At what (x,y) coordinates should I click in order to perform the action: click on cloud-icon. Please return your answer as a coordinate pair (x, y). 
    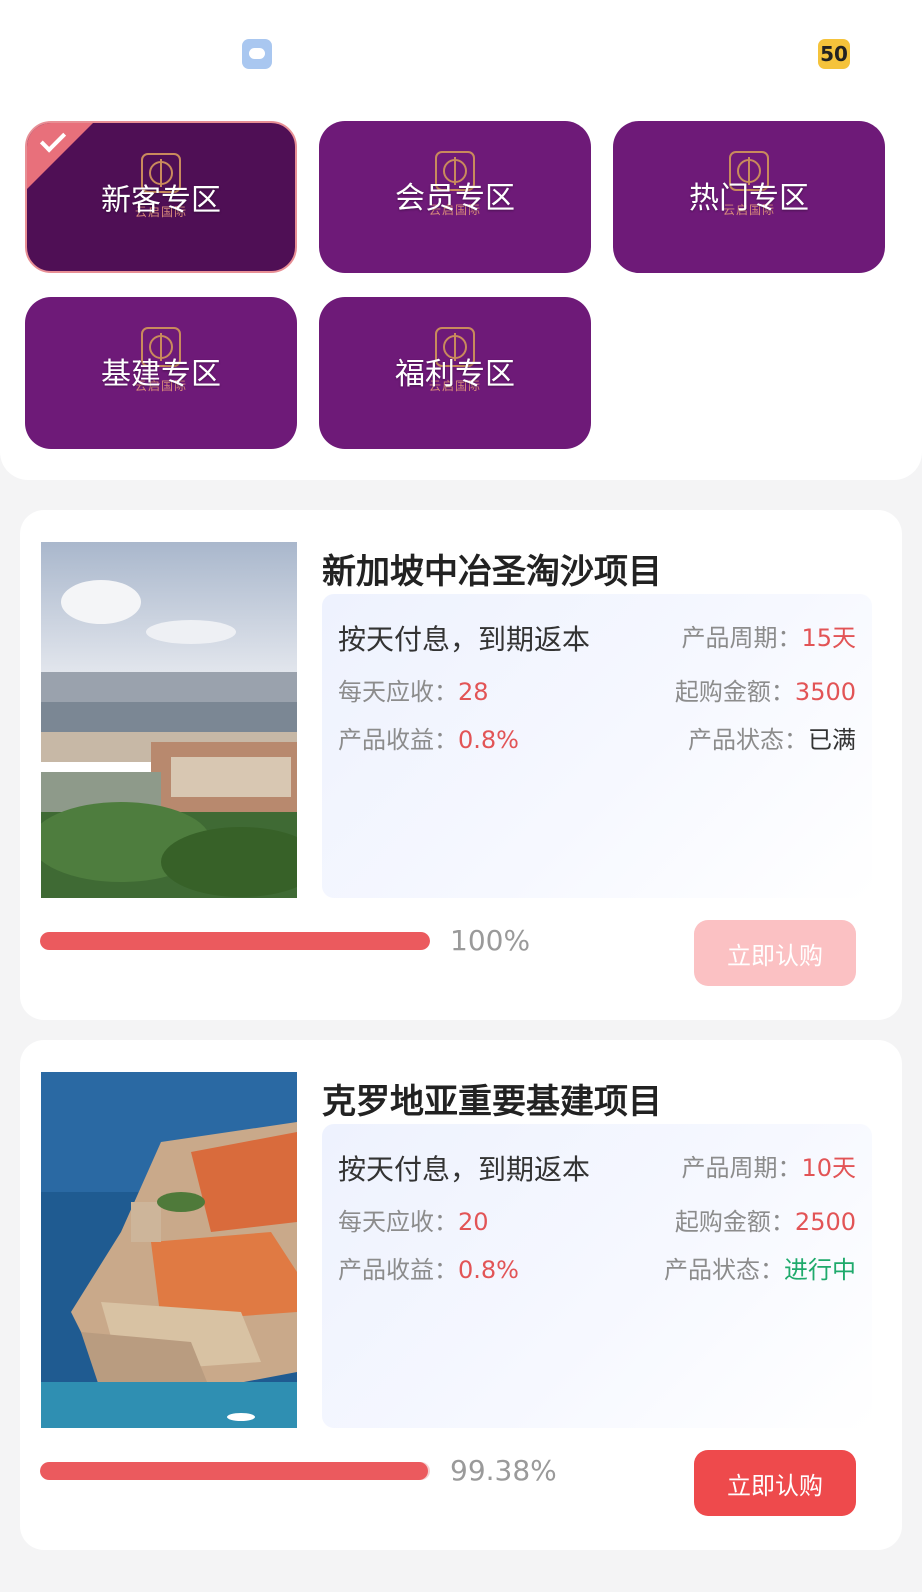
    Looking at the image, I should click on (257, 54).